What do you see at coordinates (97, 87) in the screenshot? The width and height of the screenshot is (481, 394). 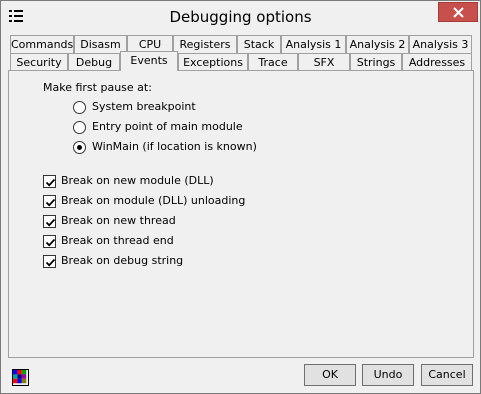 I see `first-pause-label: Make first pause at:` at bounding box center [97, 87].